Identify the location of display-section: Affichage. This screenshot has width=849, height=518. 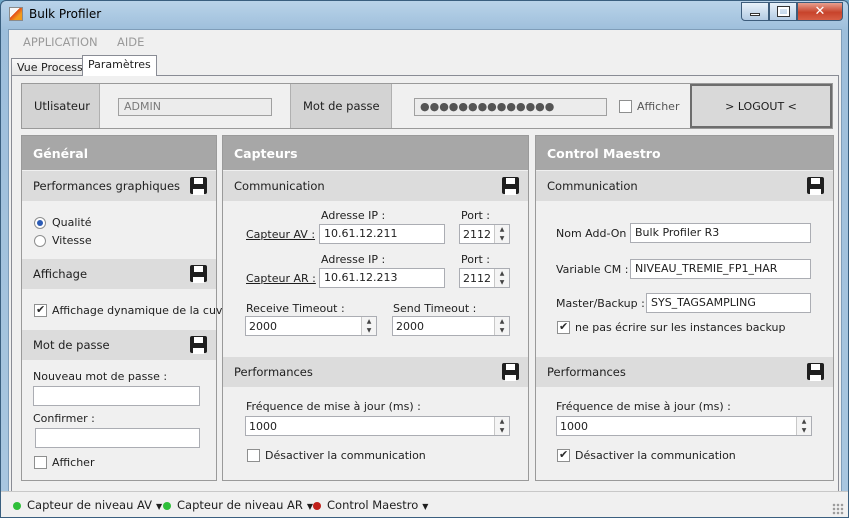
(119, 274).